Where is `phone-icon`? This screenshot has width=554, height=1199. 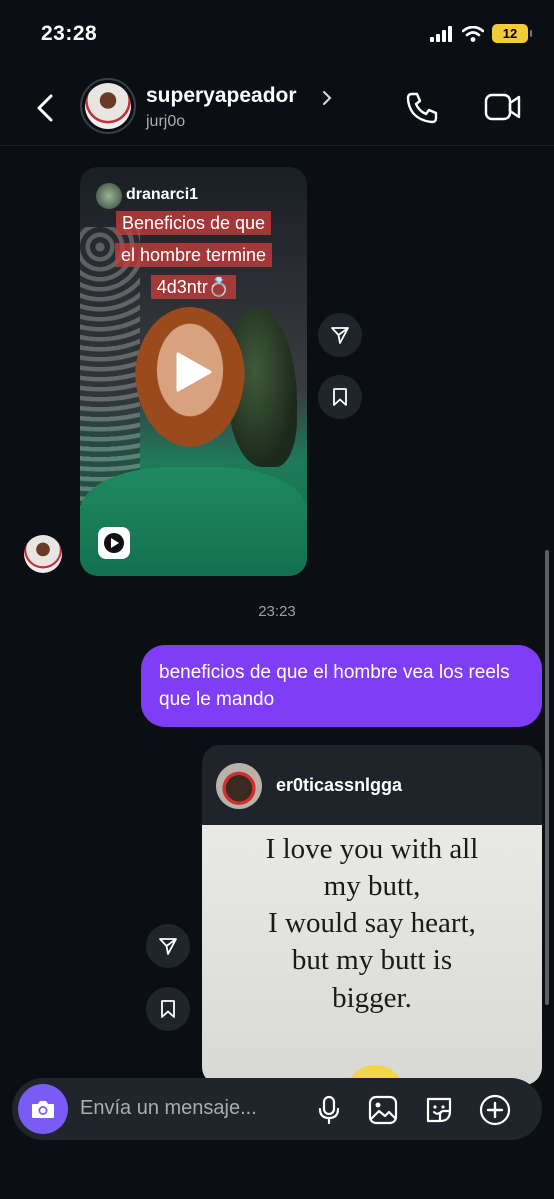 phone-icon is located at coordinates (422, 108).